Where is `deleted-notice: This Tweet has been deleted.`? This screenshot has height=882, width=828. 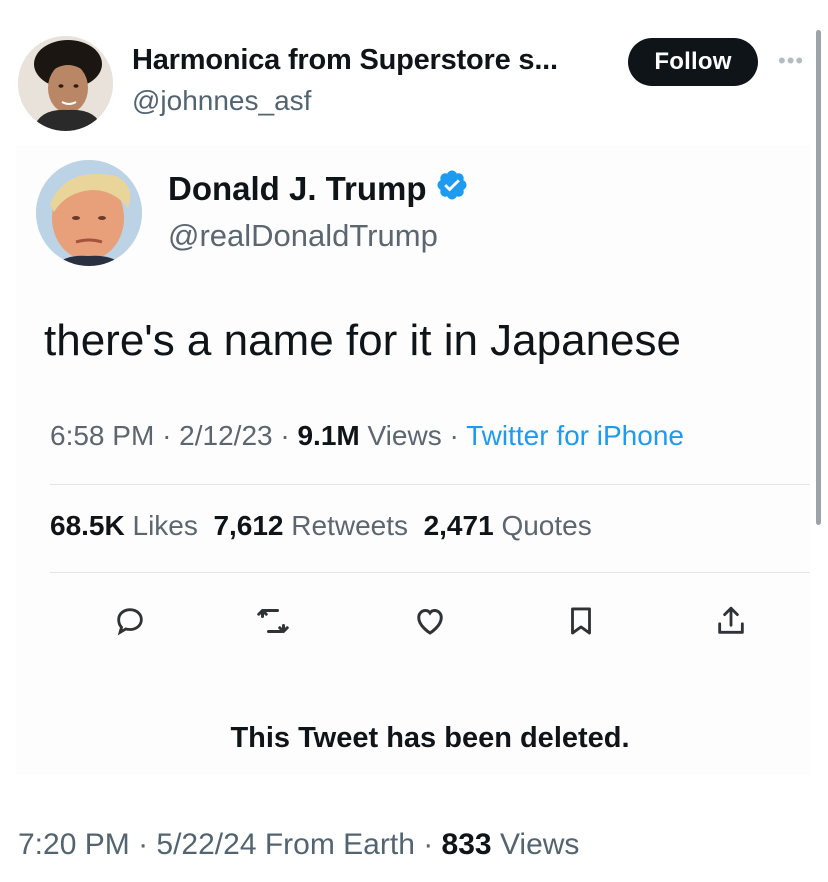
deleted-notice: This Tweet has been deleted. is located at coordinates (430, 738).